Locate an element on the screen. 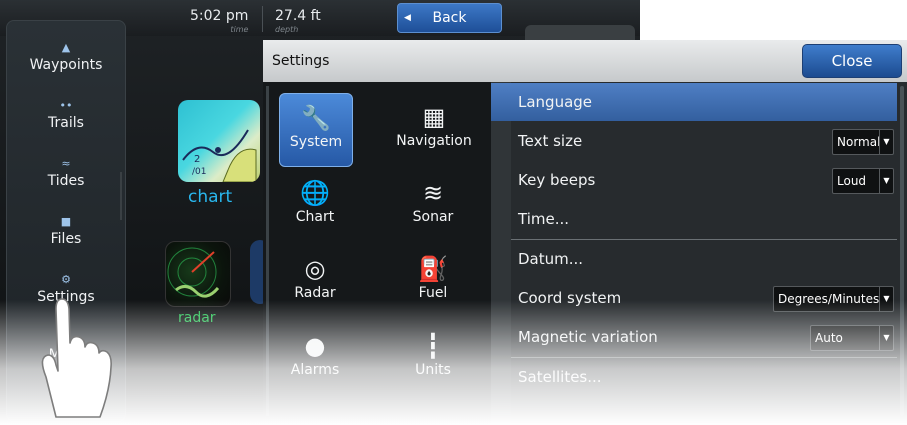 This screenshot has width=907, height=425. sidebar-item-files: ■ Files is located at coordinates (66, 231).